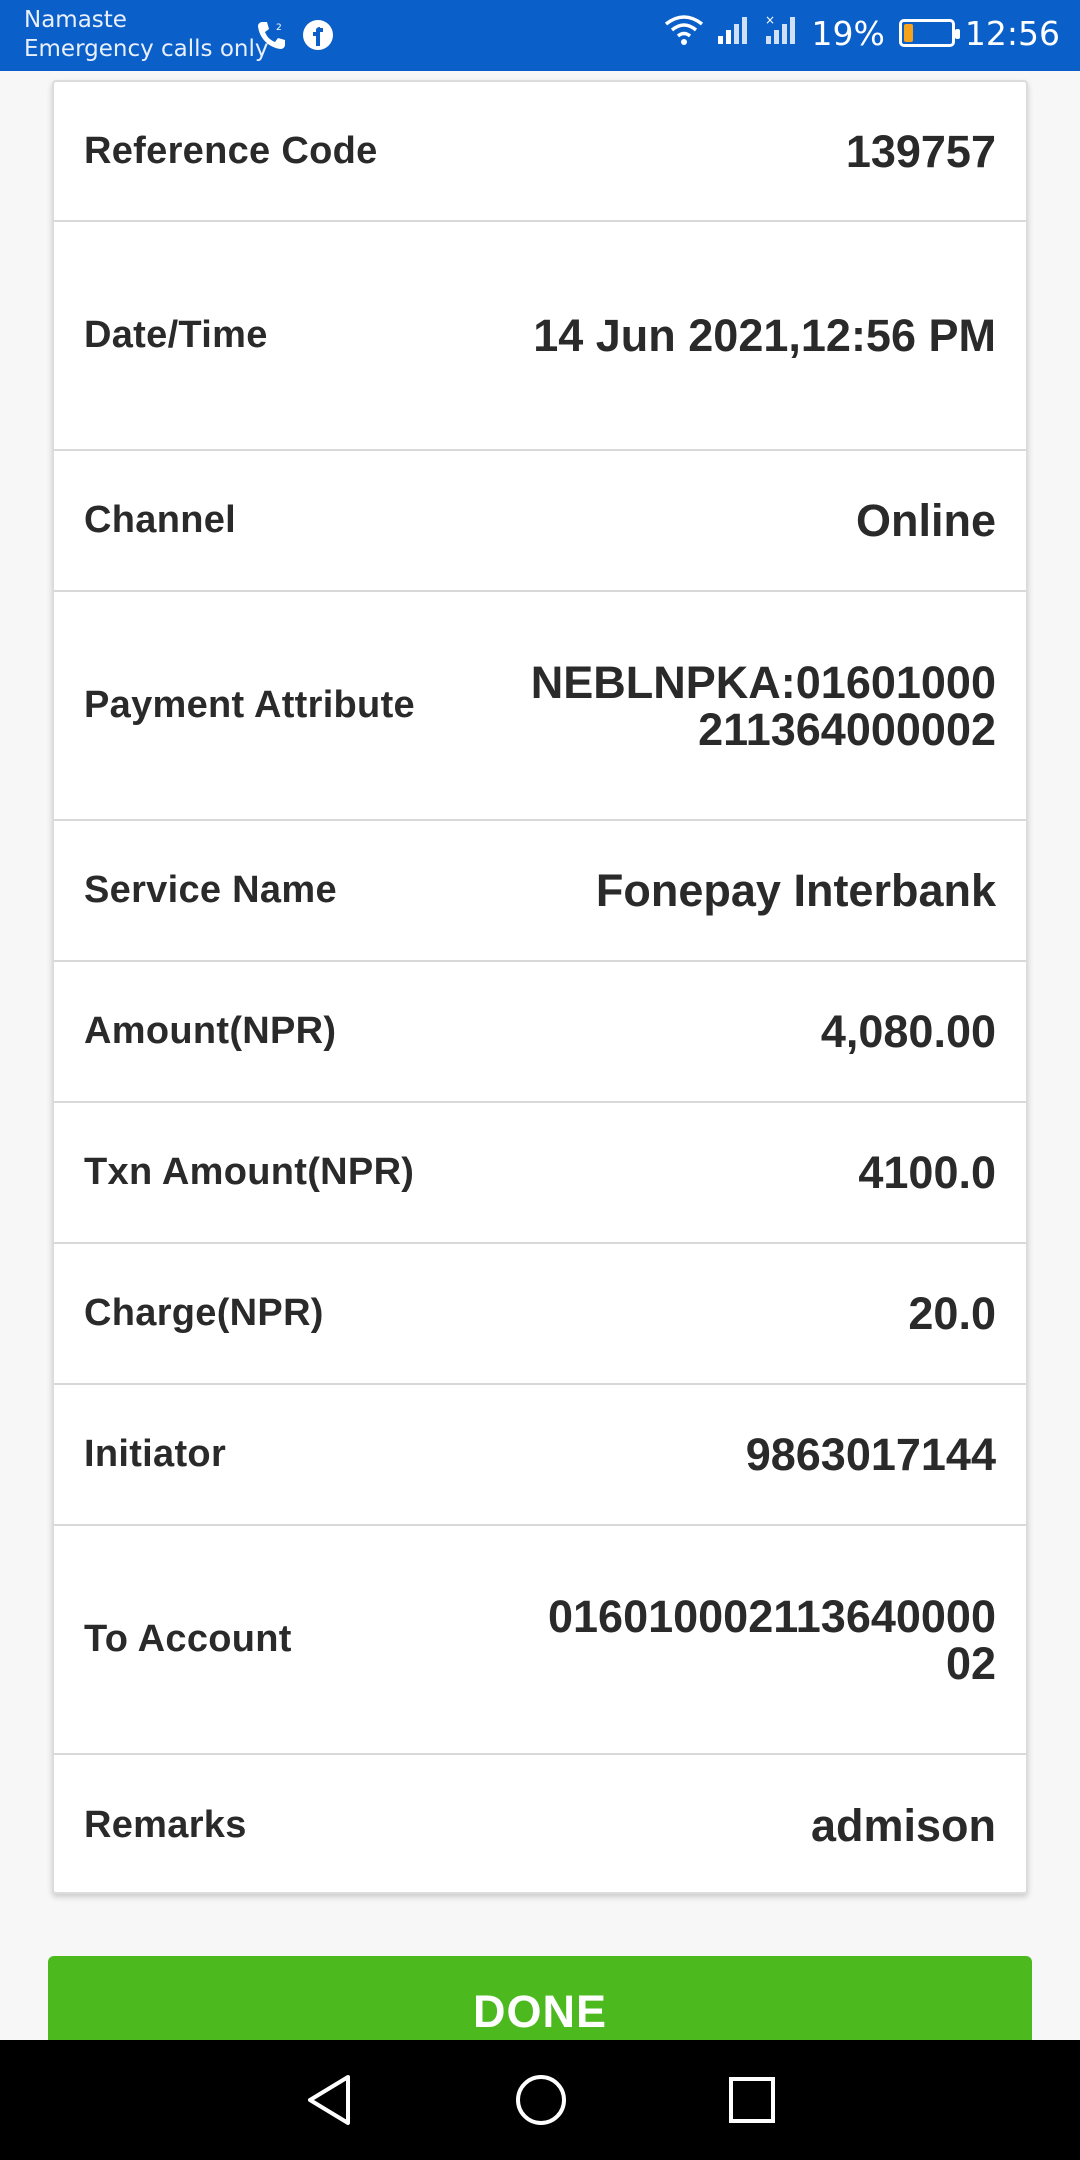  I want to click on detail-label: Remarks, so click(165, 1825).